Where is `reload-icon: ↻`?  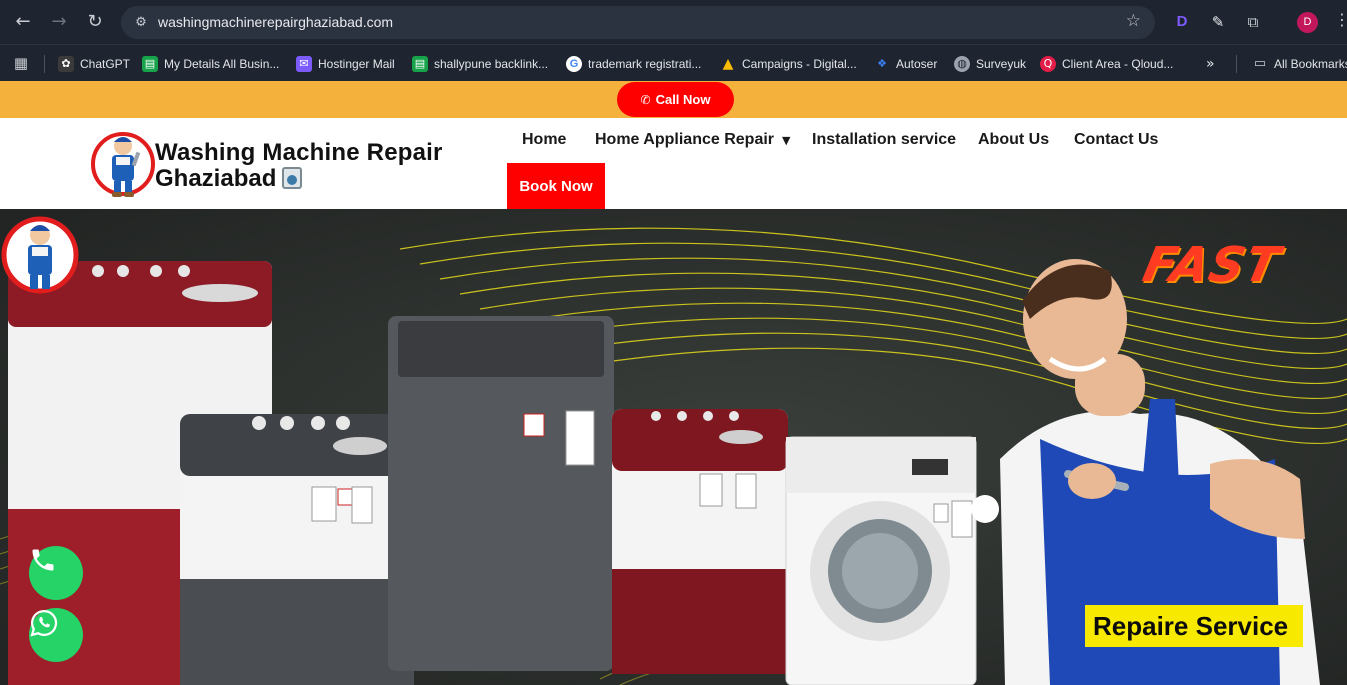 reload-icon: ↻ is located at coordinates (95, 22).